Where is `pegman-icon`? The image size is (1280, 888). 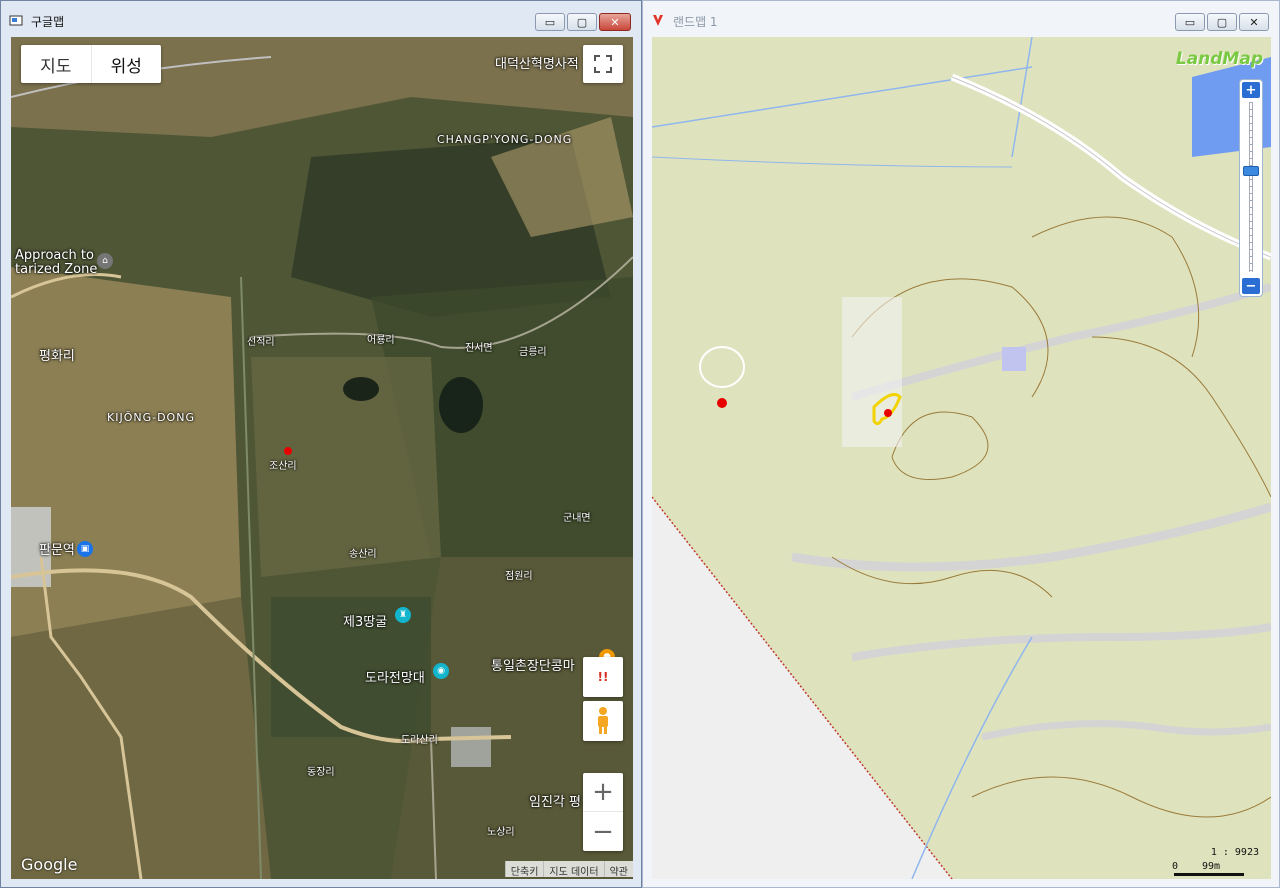
pegman-icon is located at coordinates (603, 720).